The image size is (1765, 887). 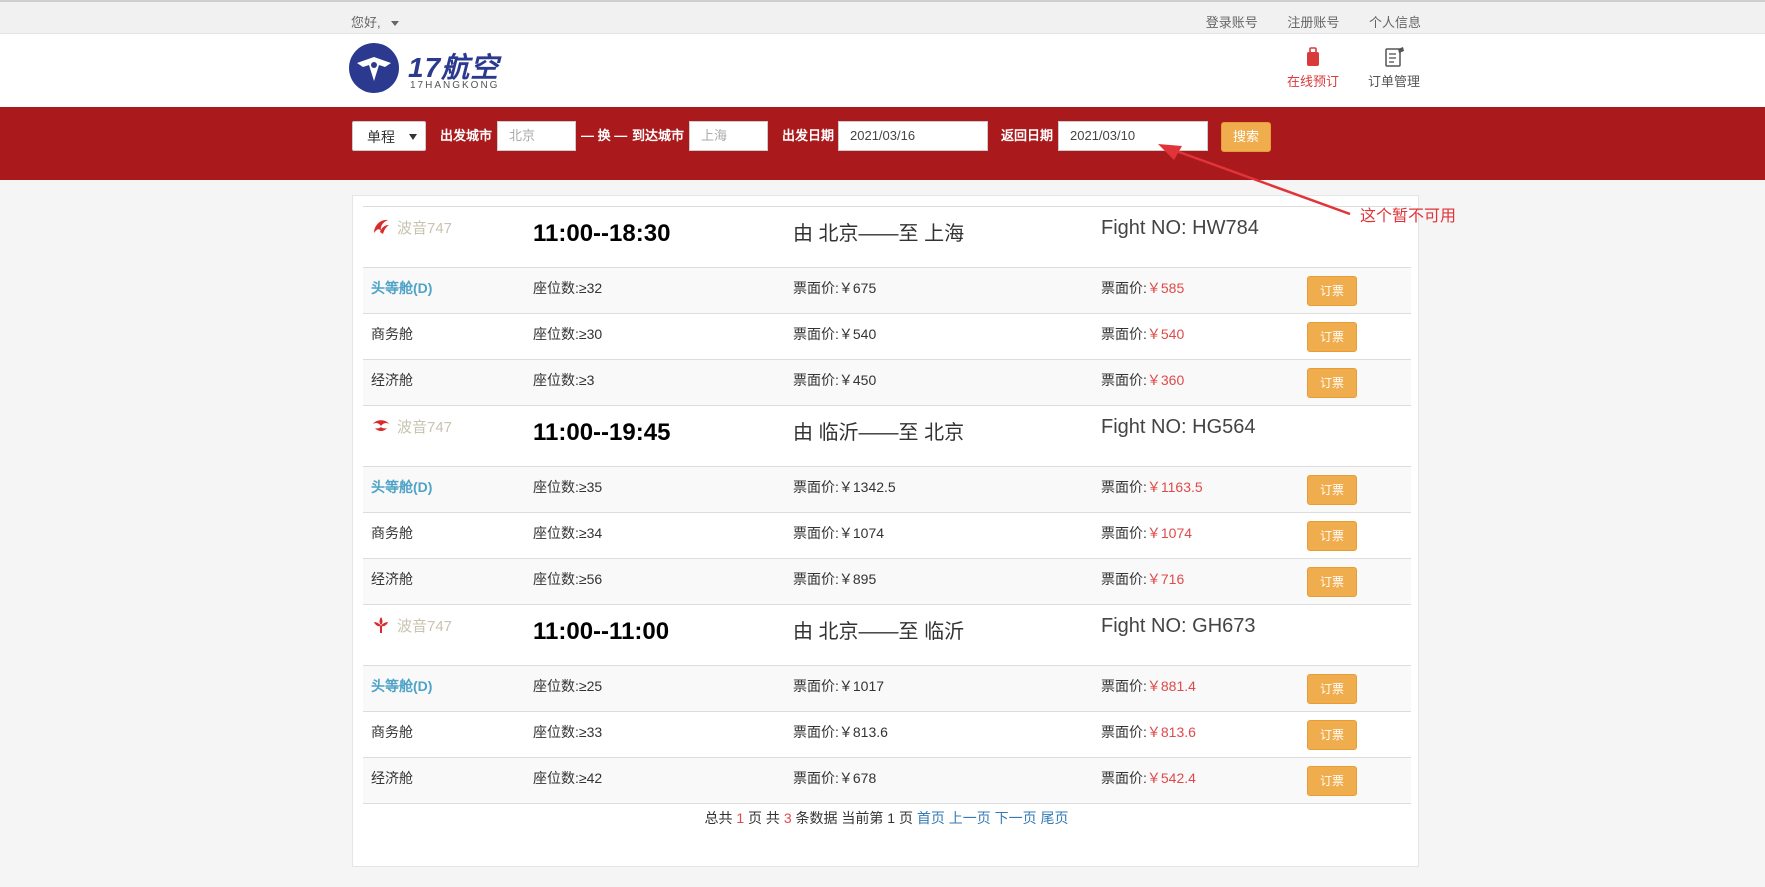 What do you see at coordinates (839, 533) in the screenshot?
I see `base-price: 票面价:￥1074` at bounding box center [839, 533].